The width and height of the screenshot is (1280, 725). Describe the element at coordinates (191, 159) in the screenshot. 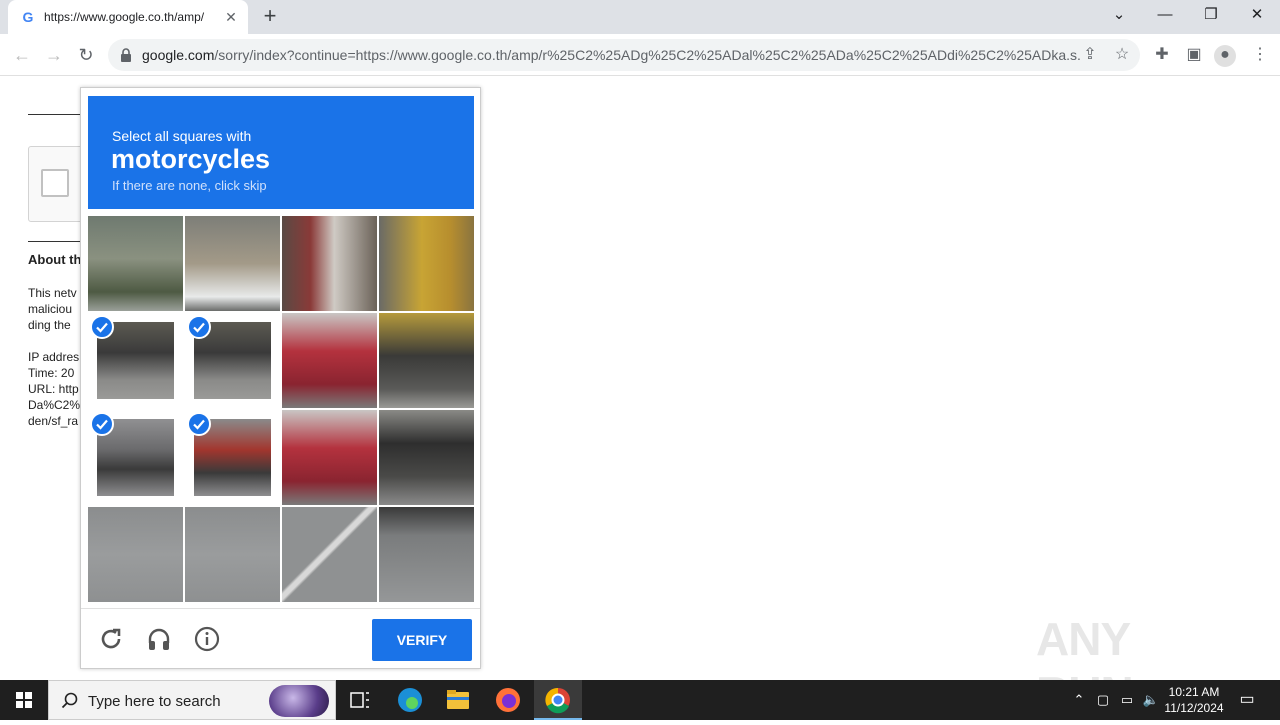

I see `captcha-target: motorcycles` at that location.